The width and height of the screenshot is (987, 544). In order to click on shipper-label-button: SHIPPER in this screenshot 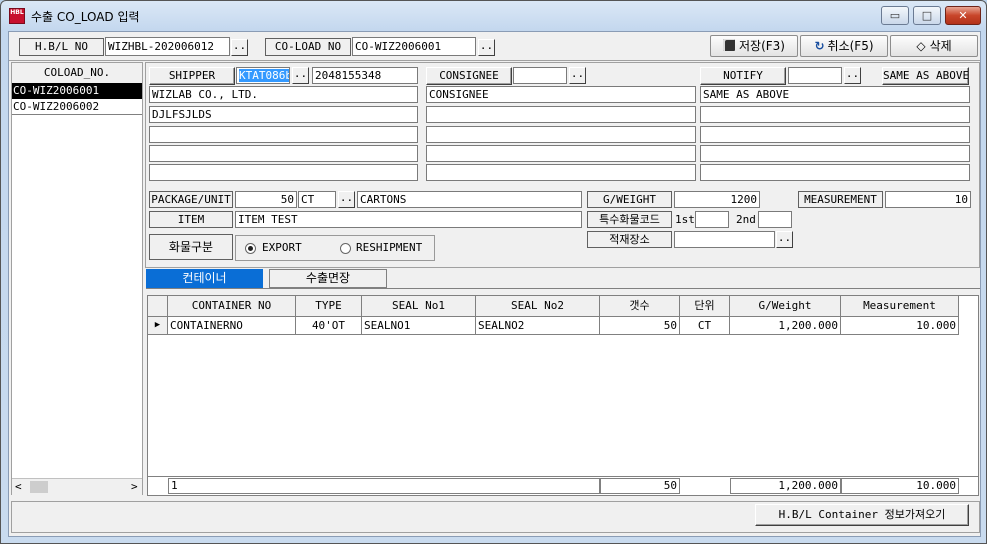, I will do `click(192, 76)`.